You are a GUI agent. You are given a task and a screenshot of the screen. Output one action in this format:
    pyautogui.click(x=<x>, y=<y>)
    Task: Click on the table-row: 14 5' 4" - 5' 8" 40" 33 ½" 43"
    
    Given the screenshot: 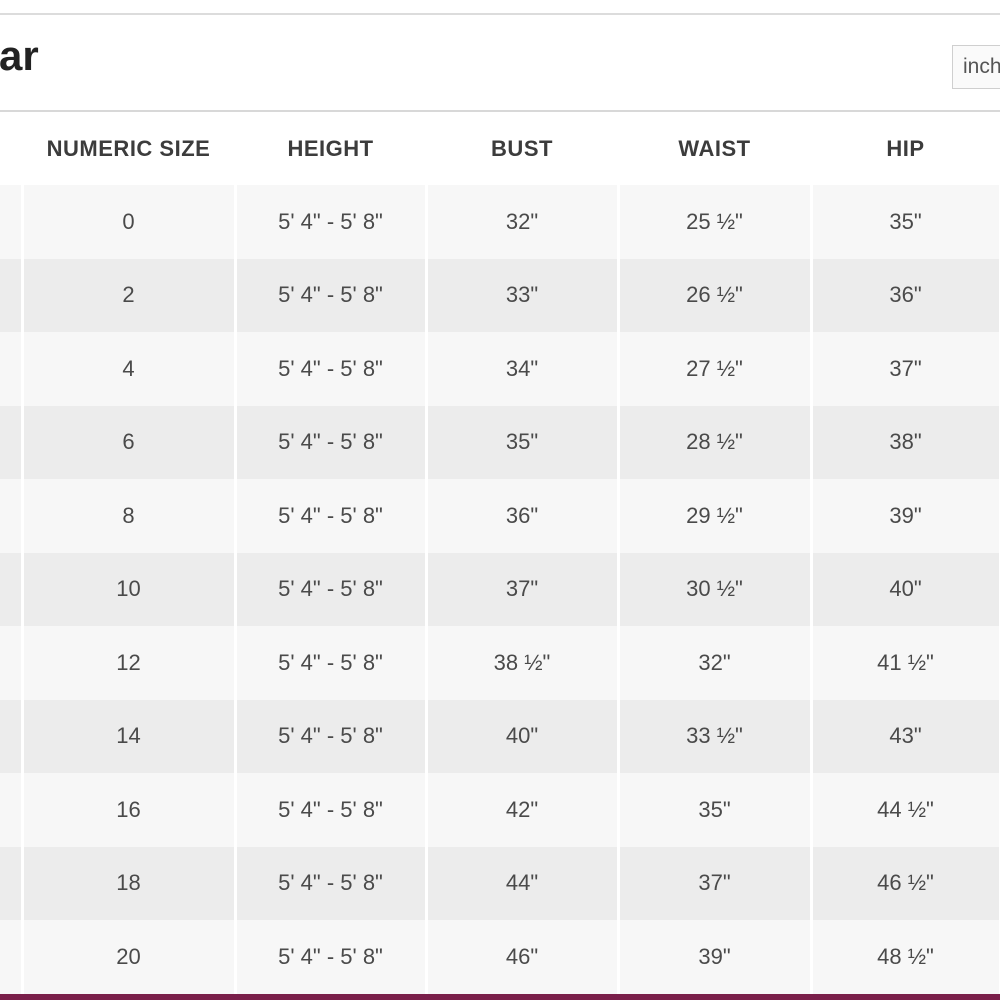 What is the action you would take?
    pyautogui.click(x=500, y=736)
    